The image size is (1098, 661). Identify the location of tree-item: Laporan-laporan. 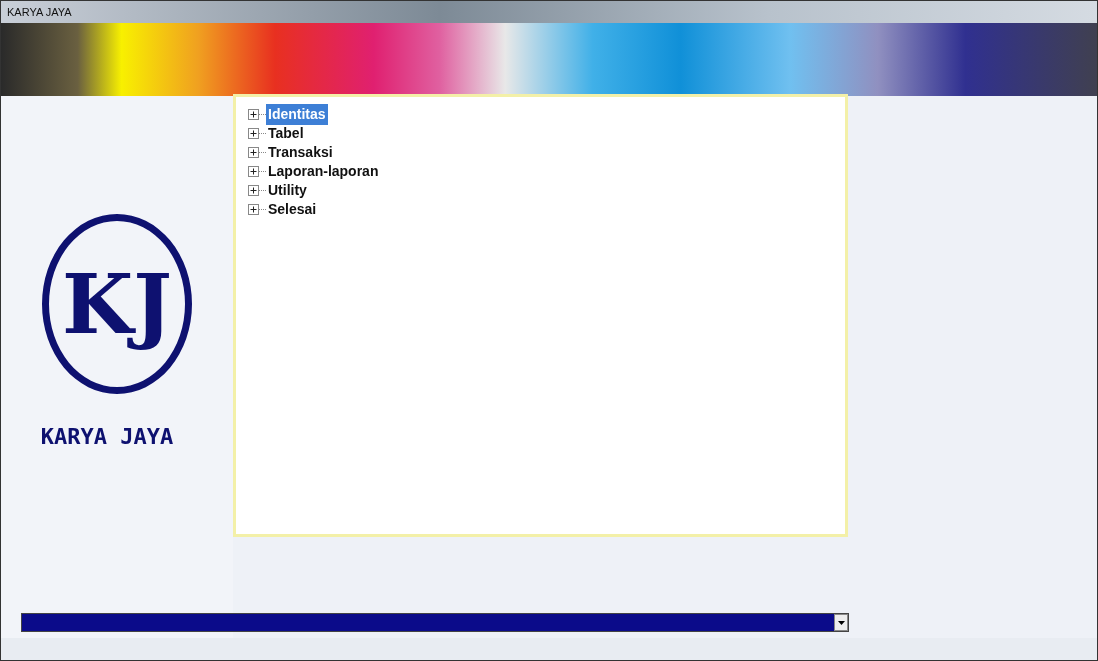
(323, 171).